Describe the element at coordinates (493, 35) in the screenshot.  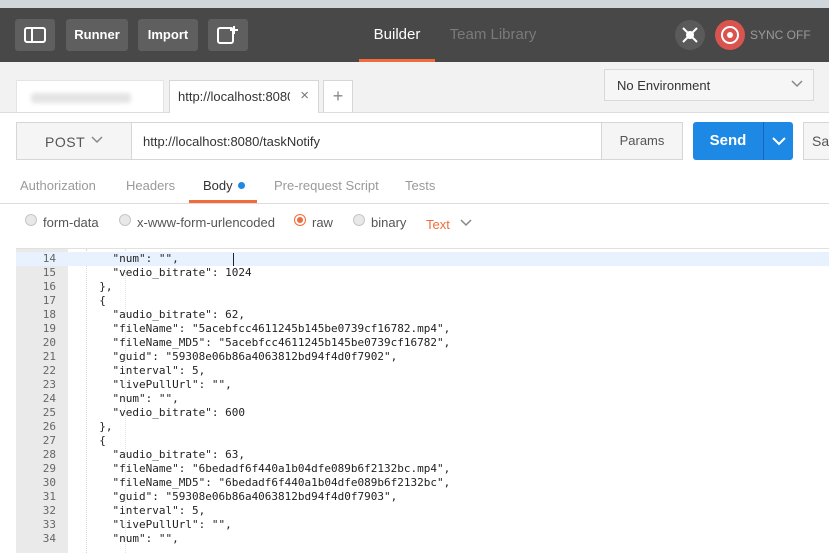
I see `tab-team-library: Team Library` at that location.